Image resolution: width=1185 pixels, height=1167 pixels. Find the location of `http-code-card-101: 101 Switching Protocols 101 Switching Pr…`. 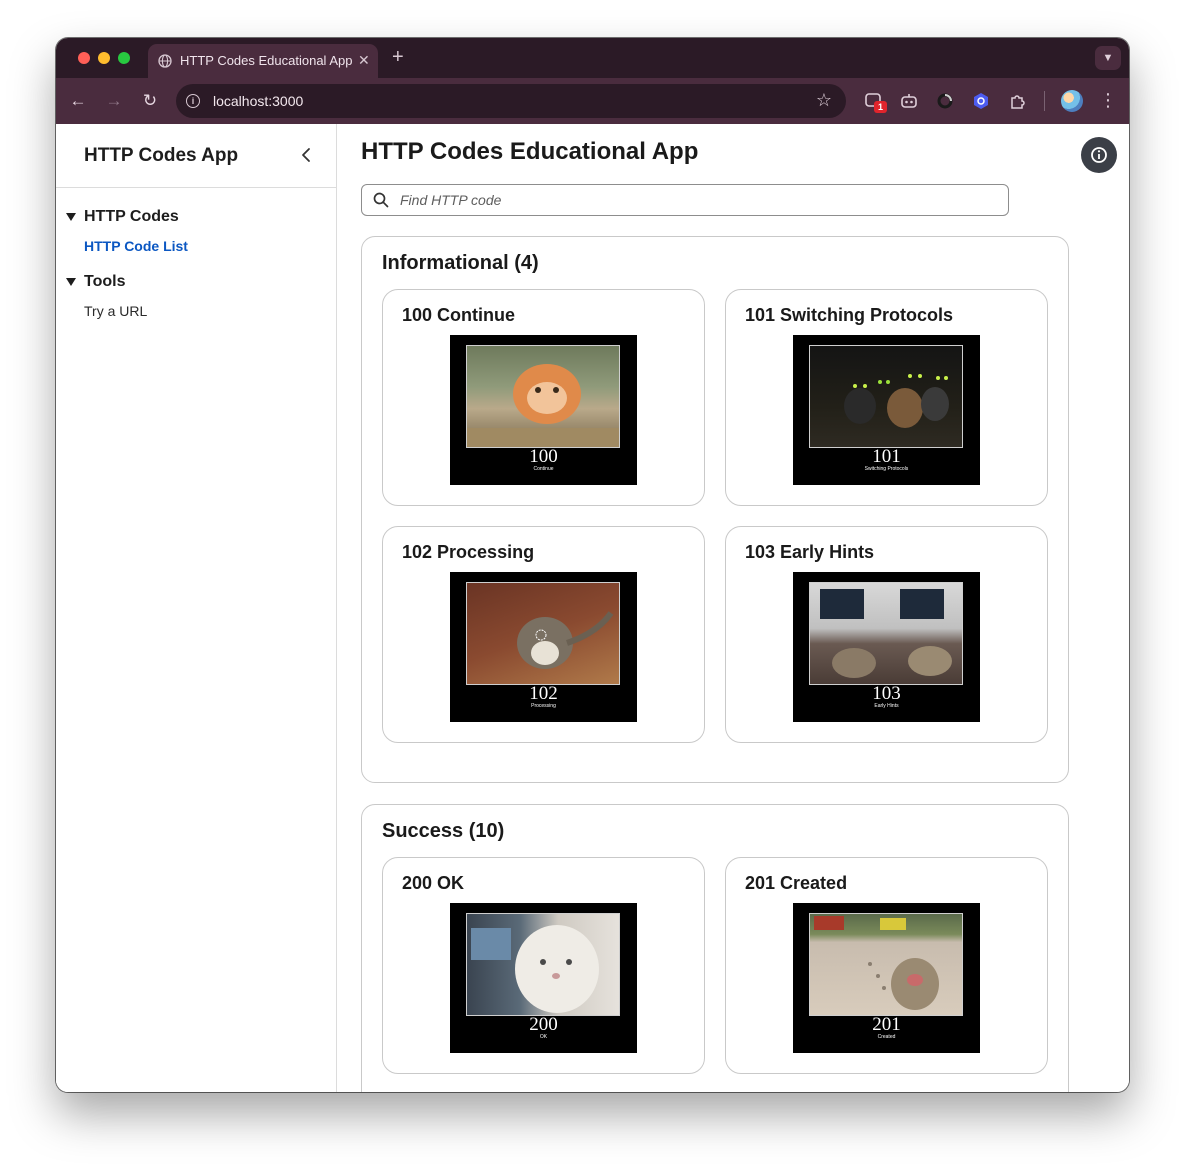

http-code-card-101: 101 Switching Protocols 101 Switching Pr… is located at coordinates (886, 397).